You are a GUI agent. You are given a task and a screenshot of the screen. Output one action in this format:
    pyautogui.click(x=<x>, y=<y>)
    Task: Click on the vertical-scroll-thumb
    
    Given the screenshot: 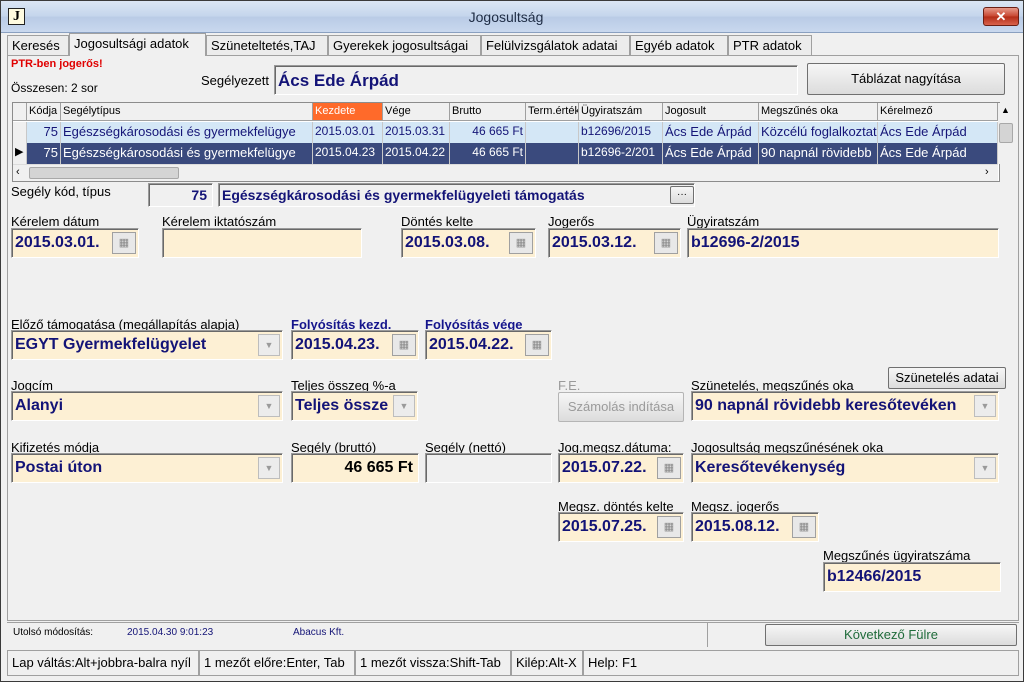 What is the action you would take?
    pyautogui.click(x=1006, y=133)
    